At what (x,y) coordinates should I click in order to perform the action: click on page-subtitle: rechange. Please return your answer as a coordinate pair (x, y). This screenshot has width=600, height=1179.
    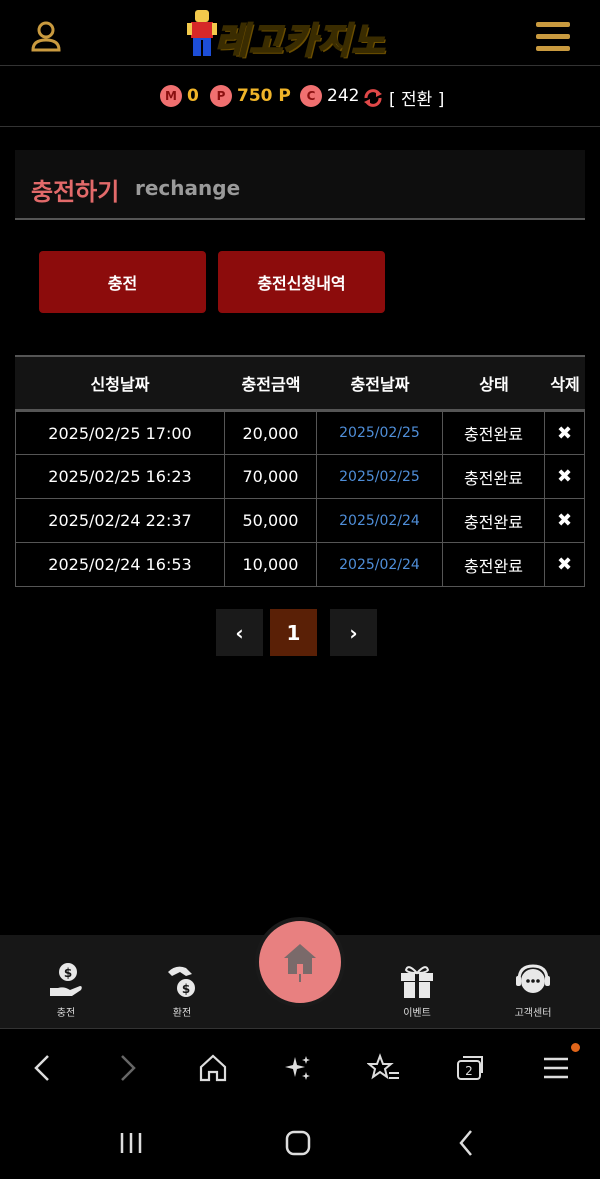
    Looking at the image, I should click on (188, 188).